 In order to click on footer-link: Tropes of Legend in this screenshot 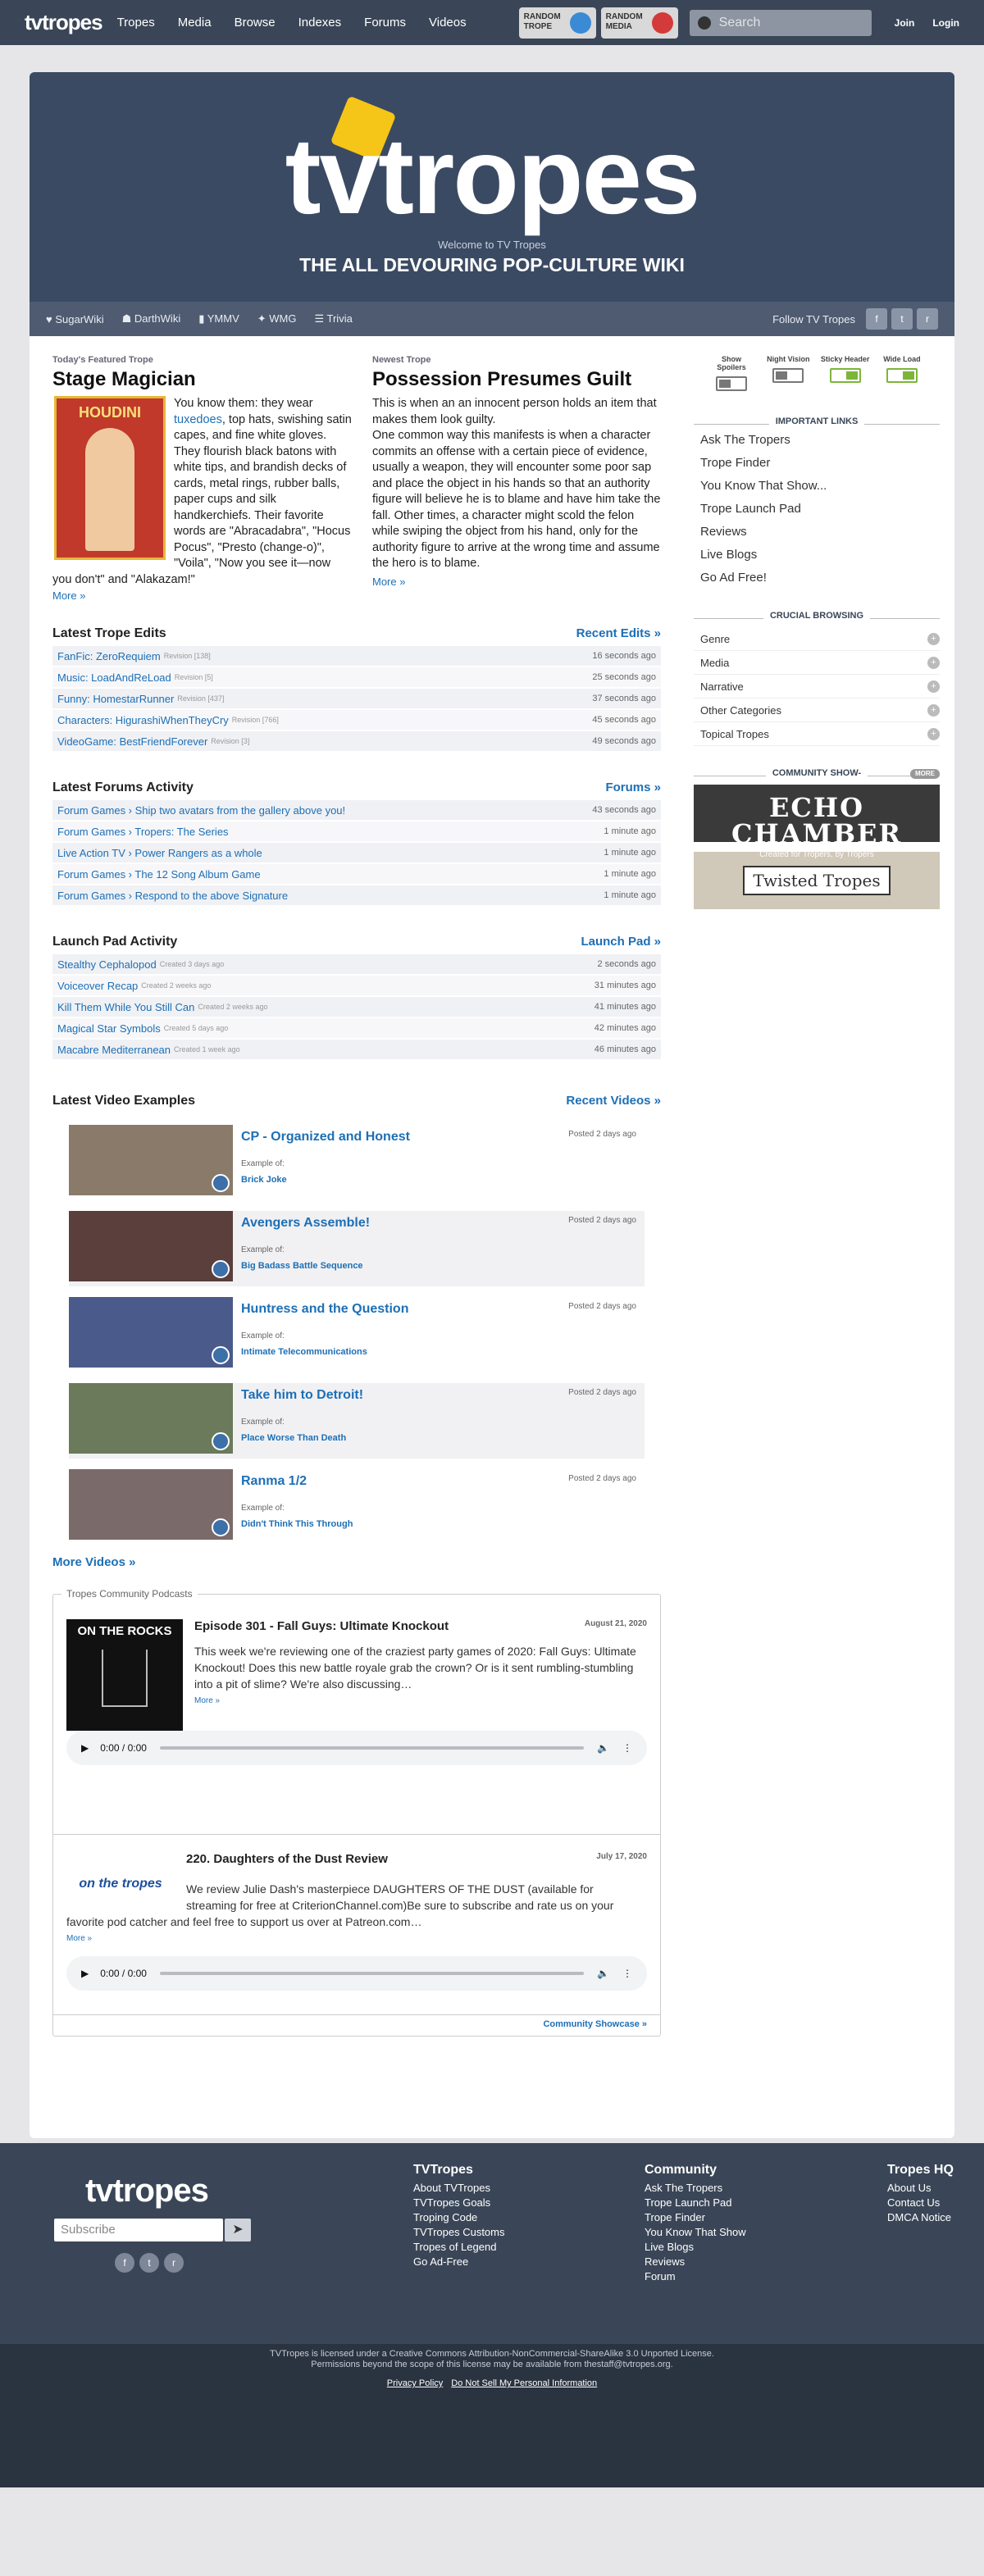, I will do `click(459, 2248)`.